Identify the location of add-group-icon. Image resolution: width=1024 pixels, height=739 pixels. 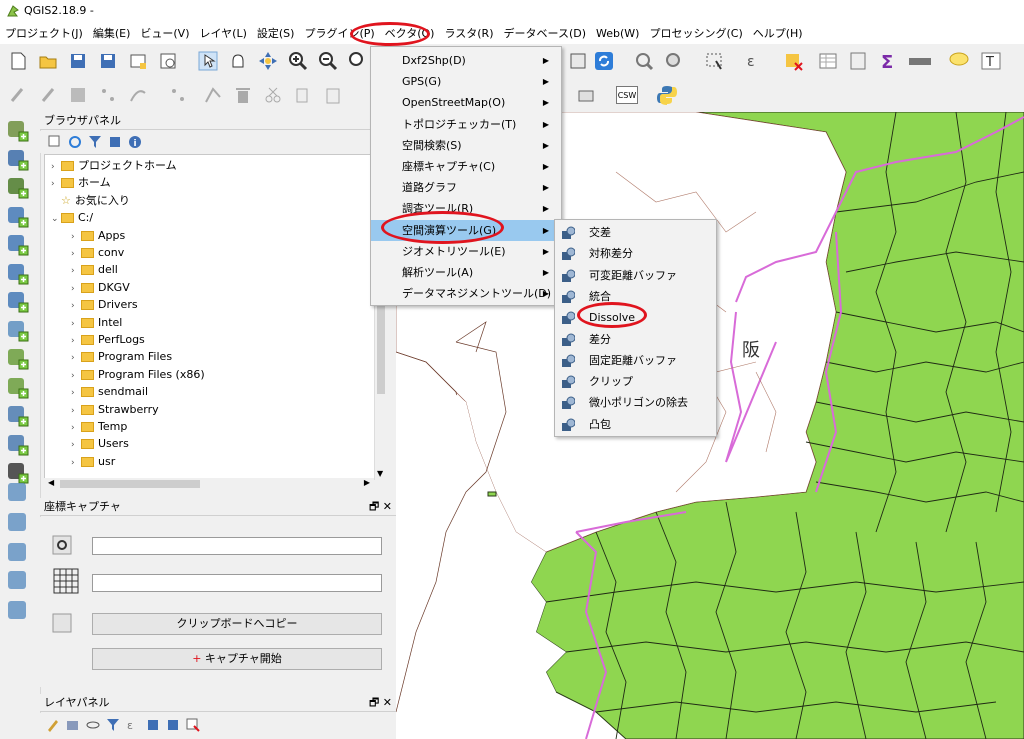
(73, 725).